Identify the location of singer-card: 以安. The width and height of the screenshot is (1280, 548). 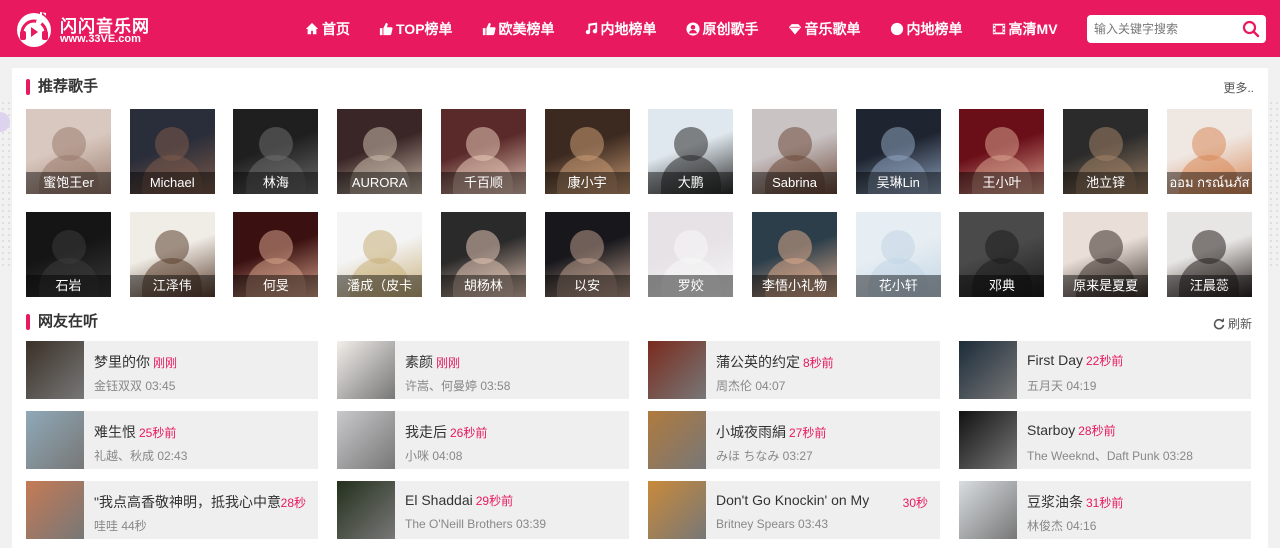
(587, 254).